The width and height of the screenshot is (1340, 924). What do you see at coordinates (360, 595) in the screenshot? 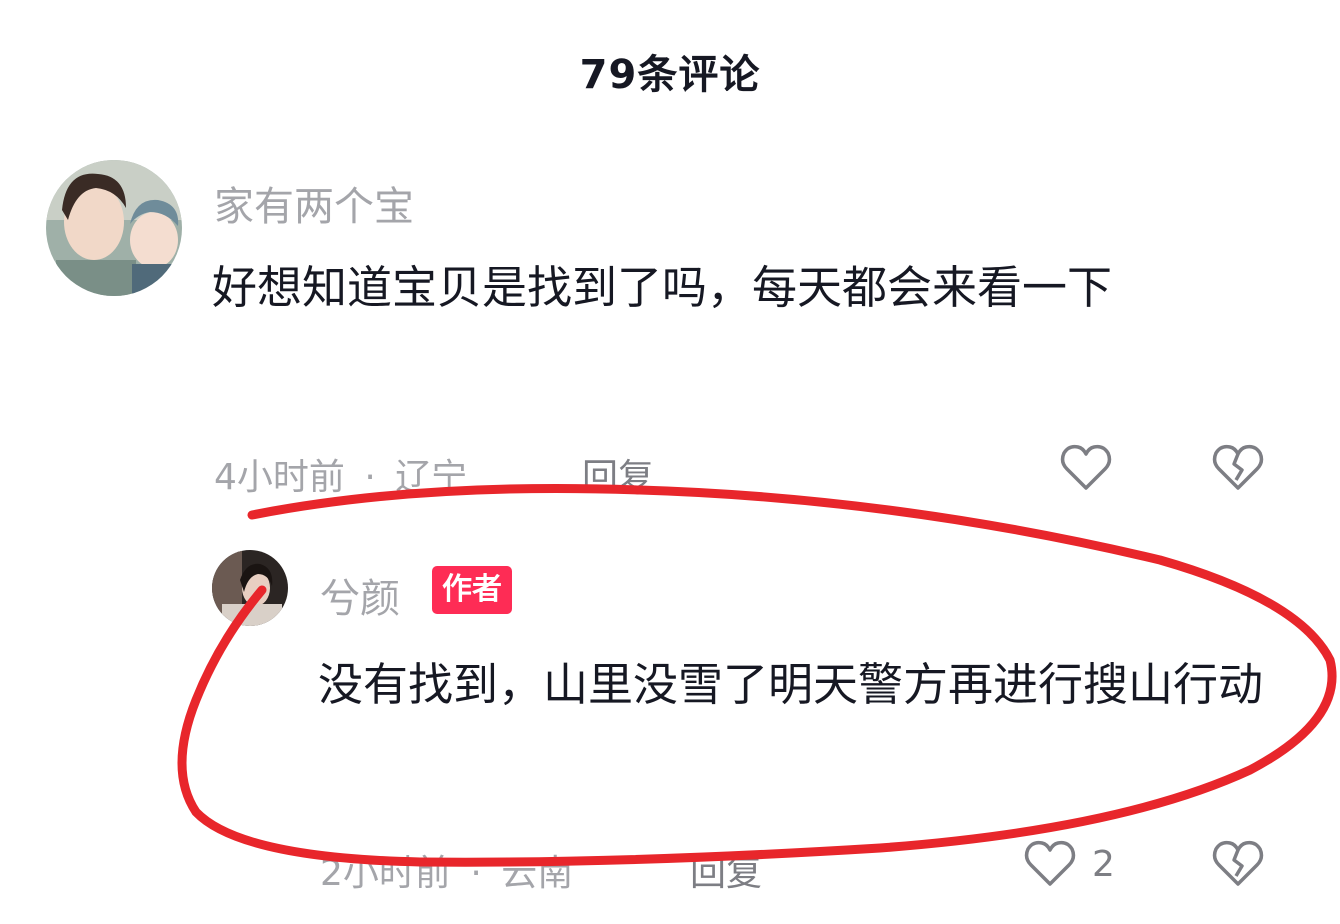
I see `comment-username: 兮颜` at bounding box center [360, 595].